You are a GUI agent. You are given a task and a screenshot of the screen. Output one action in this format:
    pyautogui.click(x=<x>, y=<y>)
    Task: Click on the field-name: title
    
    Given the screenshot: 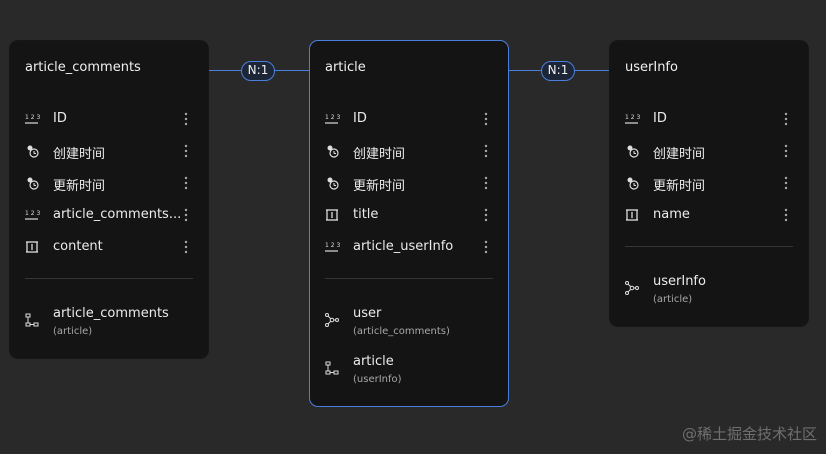 What is the action you would take?
    pyautogui.click(x=366, y=214)
    